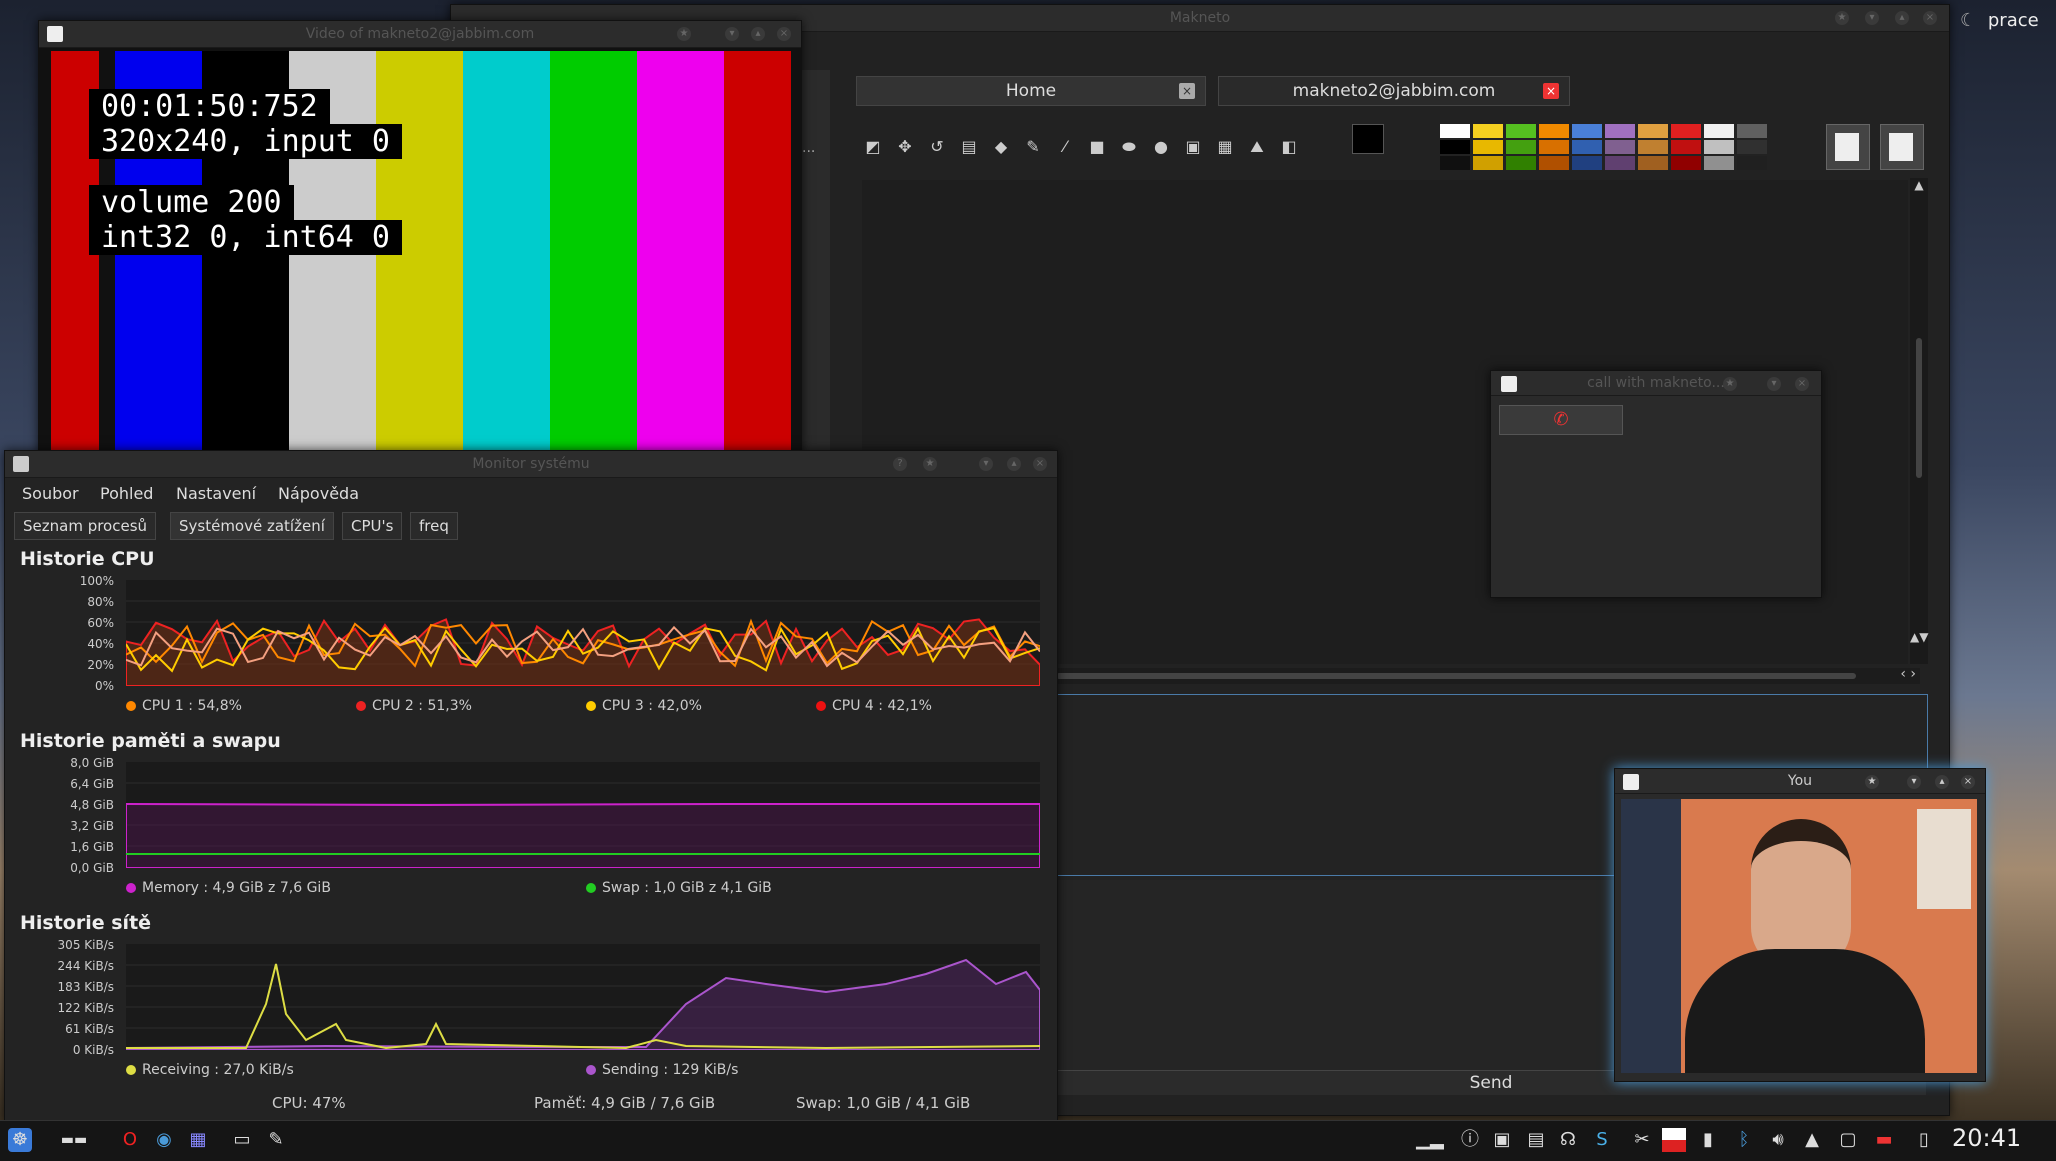 Image resolution: width=2056 pixels, height=1161 pixels. Describe the element at coordinates (276, 1140) in the screenshot. I see `notes-icon: ✎` at that location.